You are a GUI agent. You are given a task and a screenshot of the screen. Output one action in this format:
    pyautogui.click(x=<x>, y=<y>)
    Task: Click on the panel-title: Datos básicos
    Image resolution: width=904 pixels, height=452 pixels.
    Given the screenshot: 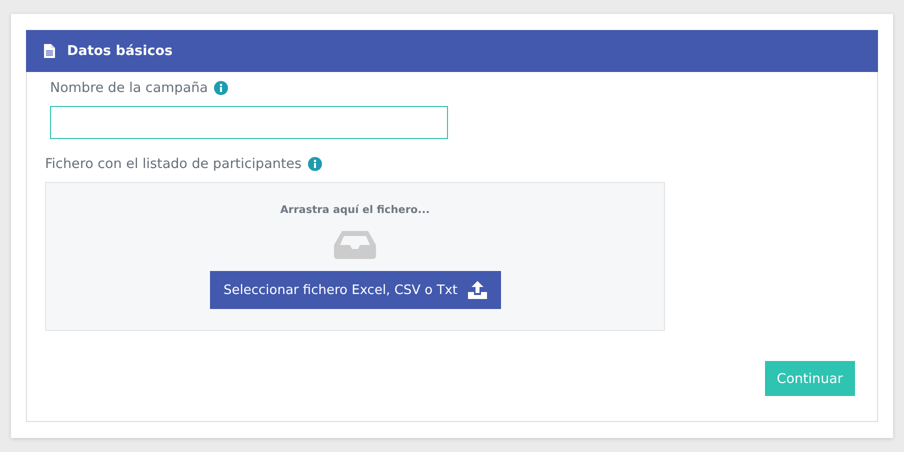 What is the action you would take?
    pyautogui.click(x=120, y=51)
    